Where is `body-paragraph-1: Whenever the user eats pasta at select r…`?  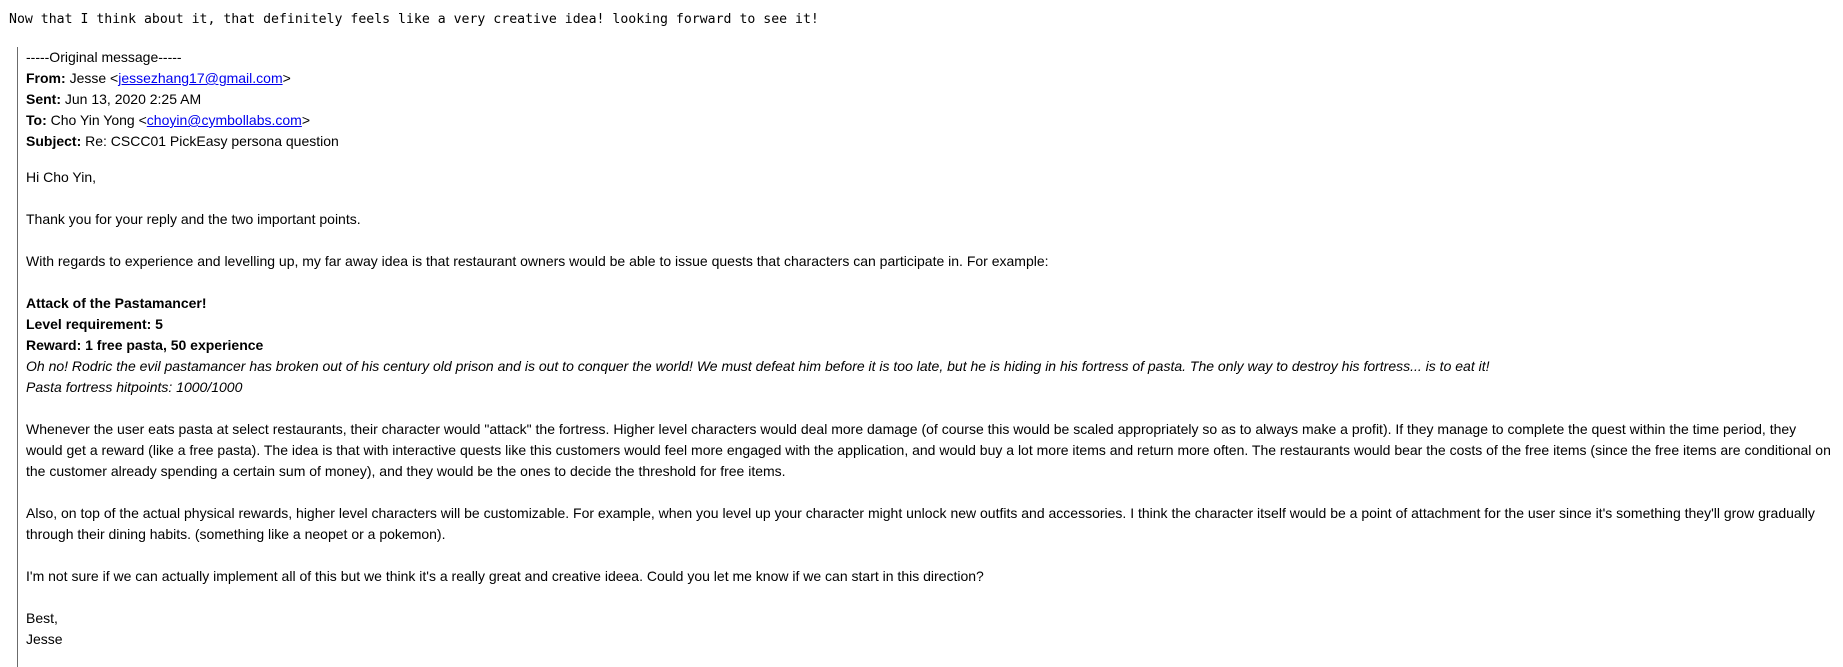
body-paragraph-1: Whenever the user eats pasta at select r… is located at coordinates (928, 450).